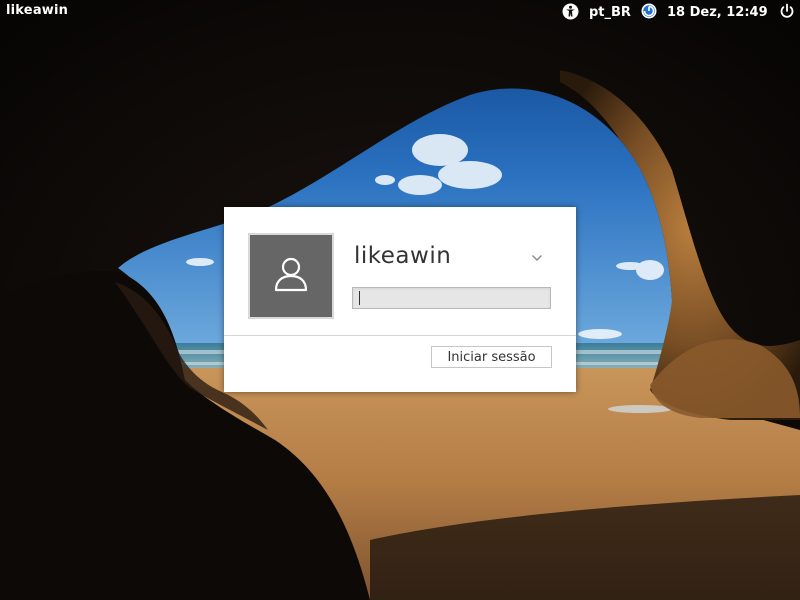 Image resolution: width=800 pixels, height=600 pixels. What do you see at coordinates (400, 335) in the screenshot?
I see `divider` at bounding box center [400, 335].